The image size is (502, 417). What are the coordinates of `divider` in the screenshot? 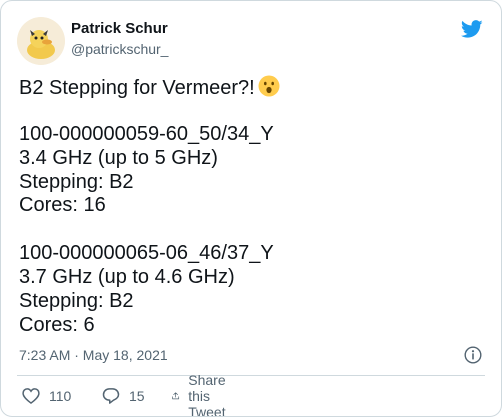 It's located at (251, 375).